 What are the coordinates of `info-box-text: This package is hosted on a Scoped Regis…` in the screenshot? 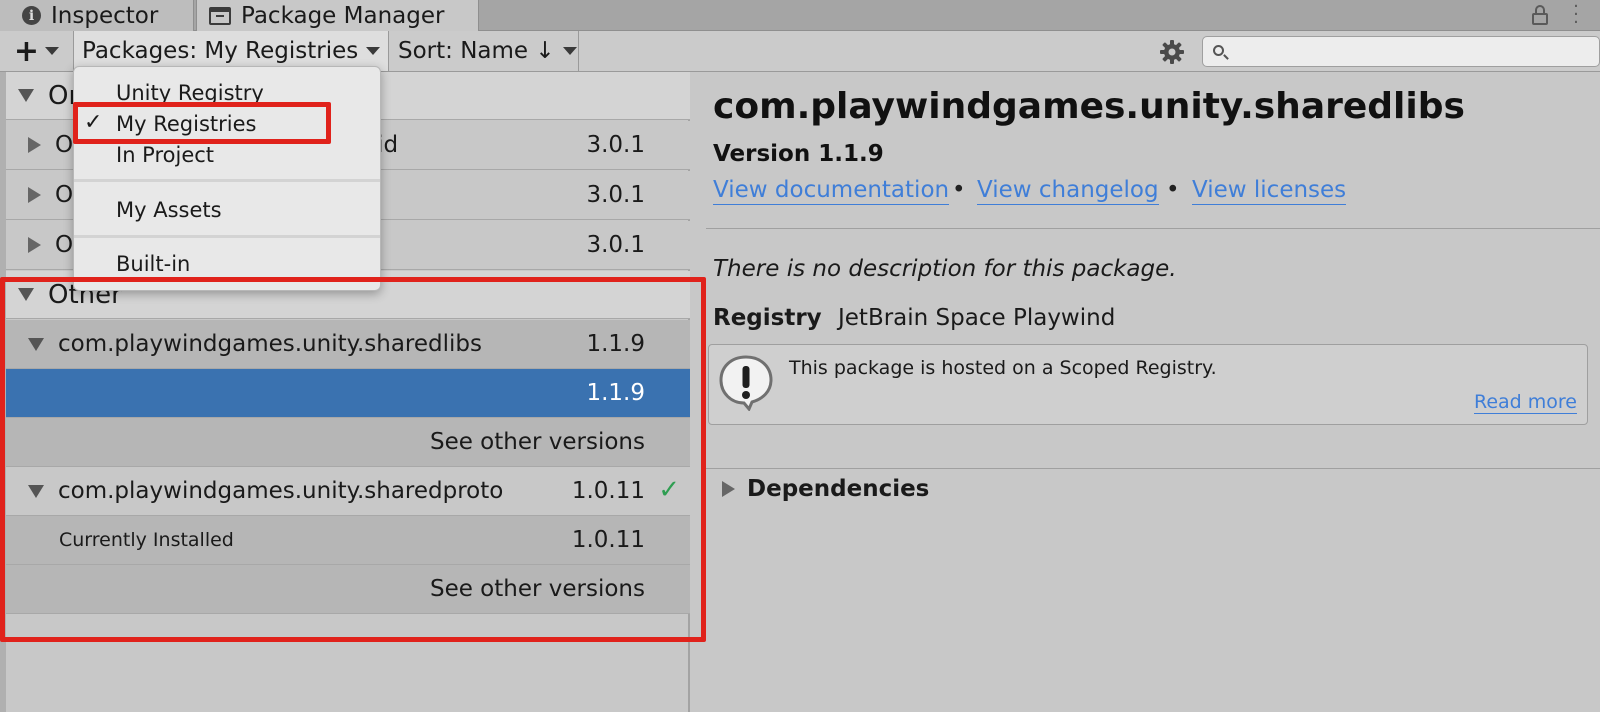 It's located at (1003, 368).